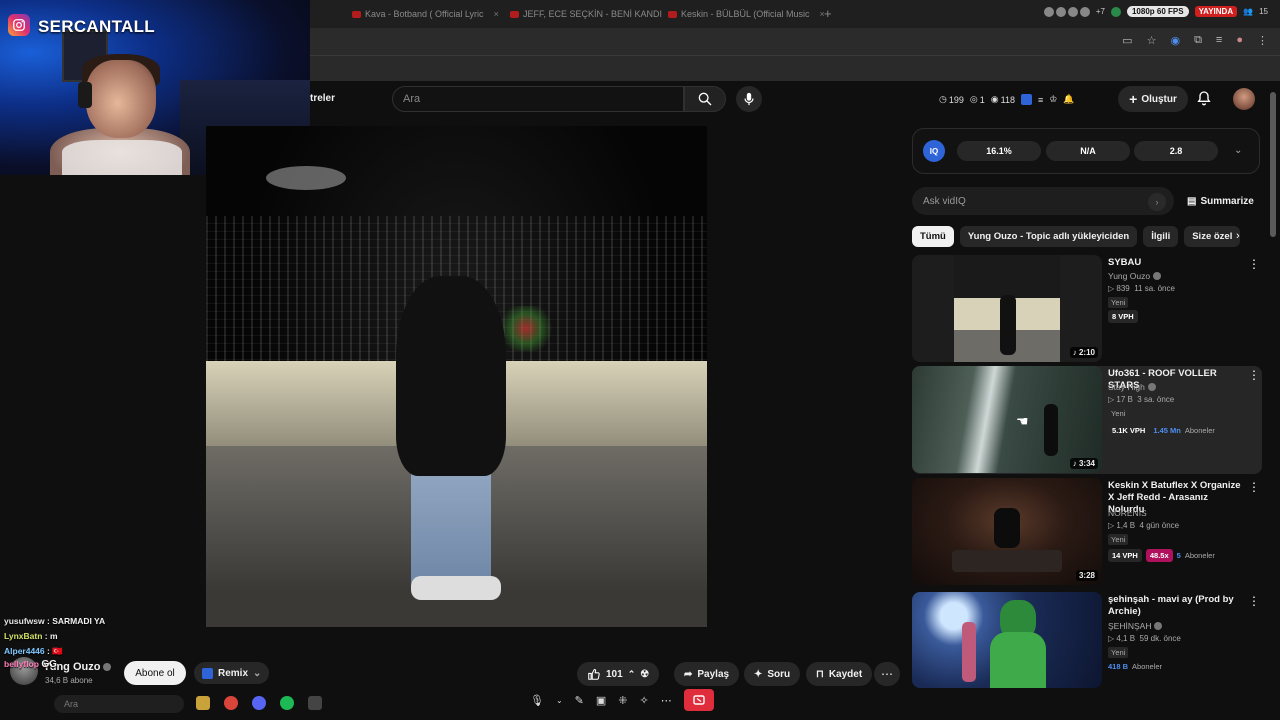 The height and width of the screenshot is (720, 1280). Describe the element at coordinates (688, 674) in the screenshot. I see `share-arrow-icon: ➦` at that location.